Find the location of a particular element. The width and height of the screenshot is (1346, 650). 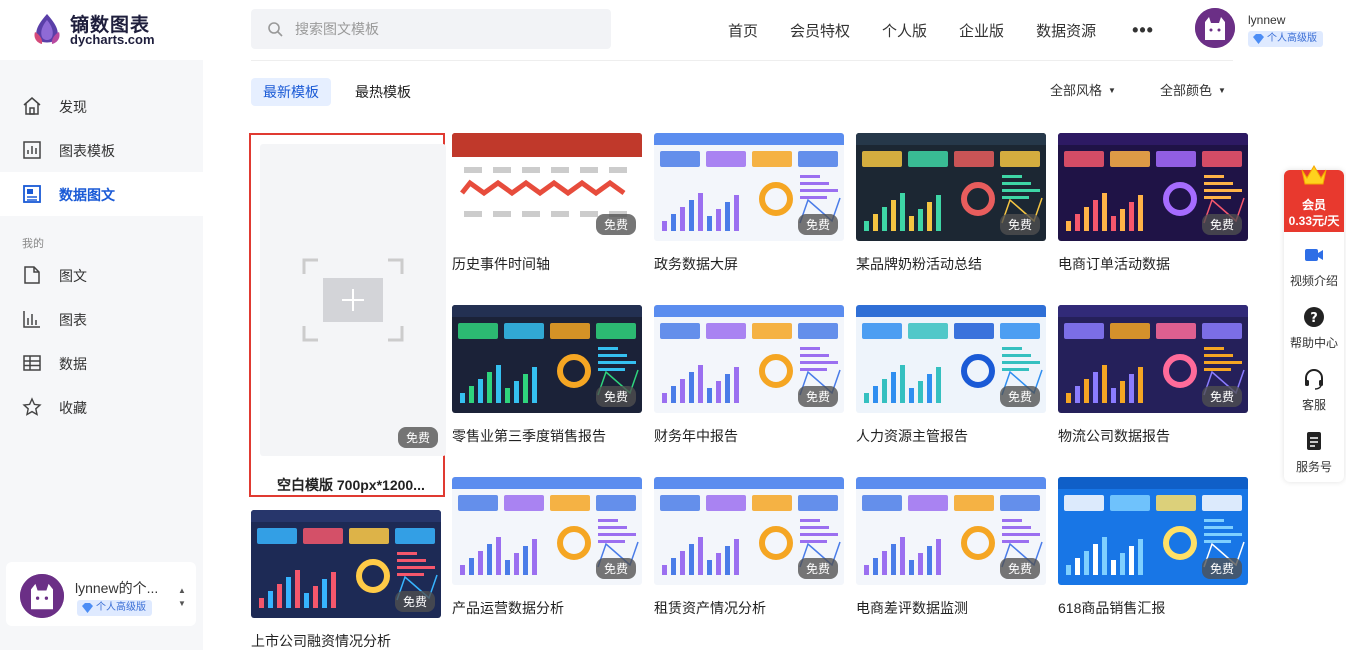

vip-price: 0.33元/天 is located at coordinates (1314, 221).